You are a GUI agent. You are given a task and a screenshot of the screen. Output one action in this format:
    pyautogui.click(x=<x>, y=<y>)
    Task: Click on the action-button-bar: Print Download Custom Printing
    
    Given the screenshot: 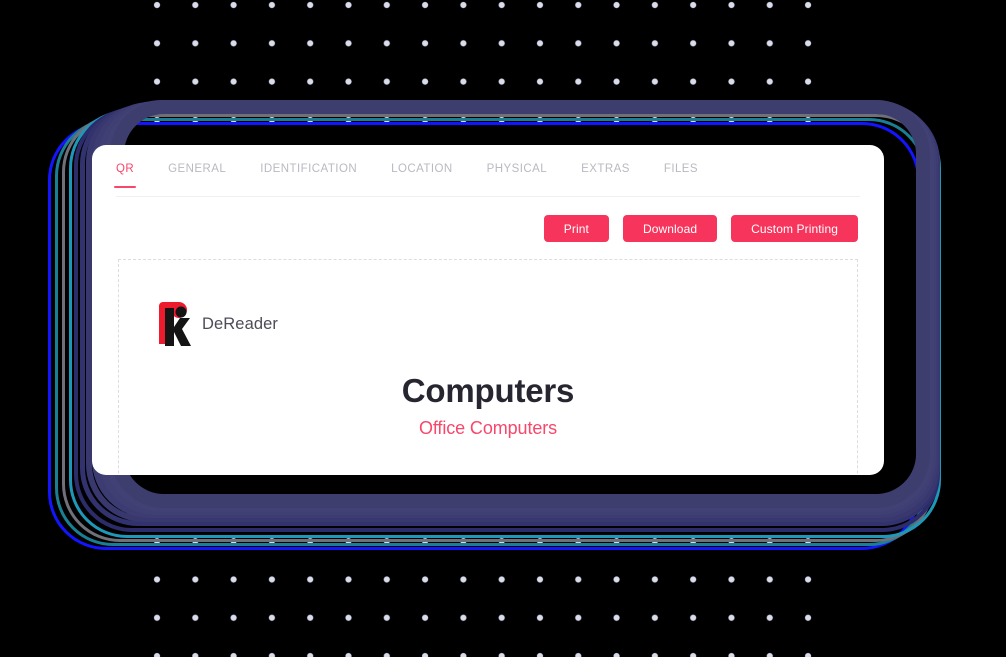 What is the action you would take?
    pyautogui.click(x=488, y=228)
    